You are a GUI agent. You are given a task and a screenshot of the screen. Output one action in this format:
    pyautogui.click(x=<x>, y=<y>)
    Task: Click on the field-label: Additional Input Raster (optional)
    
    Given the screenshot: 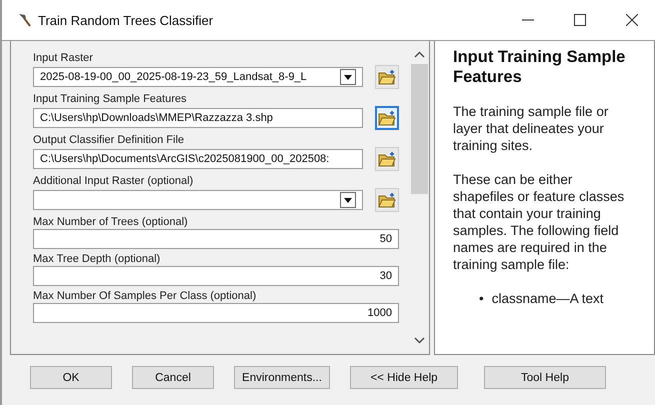 What is the action you would take?
    pyautogui.click(x=113, y=181)
    